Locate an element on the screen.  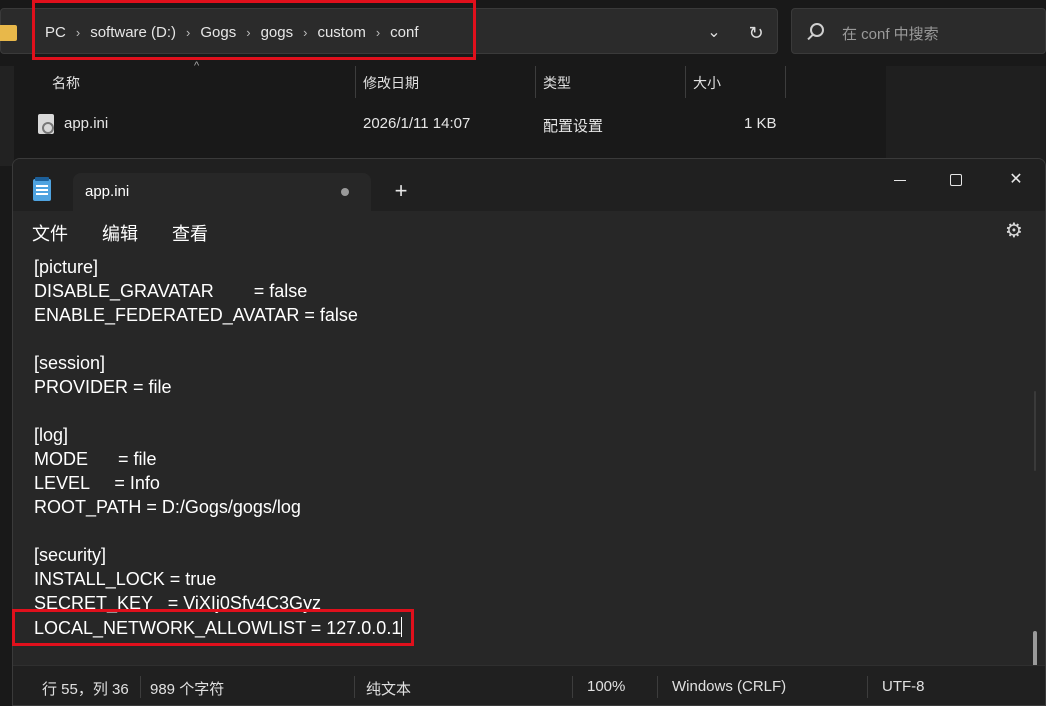
text-caret is located at coordinates (402, 627).